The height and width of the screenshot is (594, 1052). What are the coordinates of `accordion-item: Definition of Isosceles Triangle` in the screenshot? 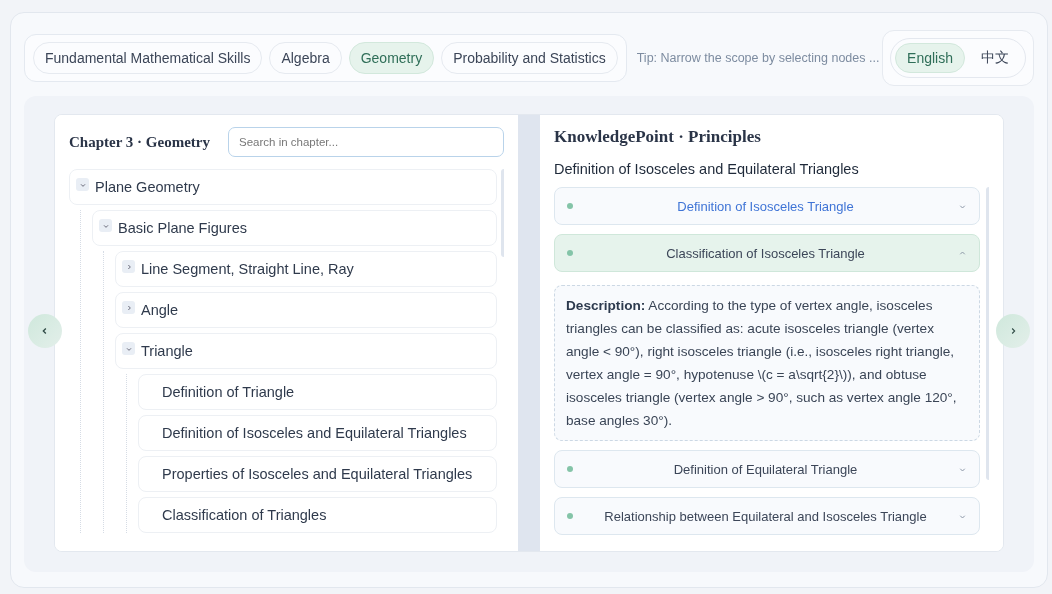 It's located at (767, 206).